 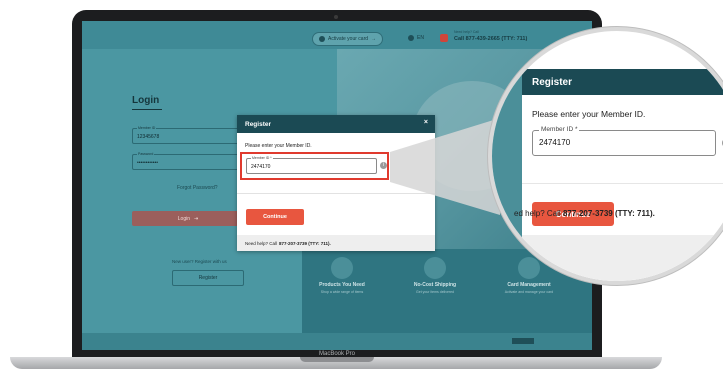 I want to click on zoom-member-id-field: Member ID * 2474170, so click(x=624, y=141).